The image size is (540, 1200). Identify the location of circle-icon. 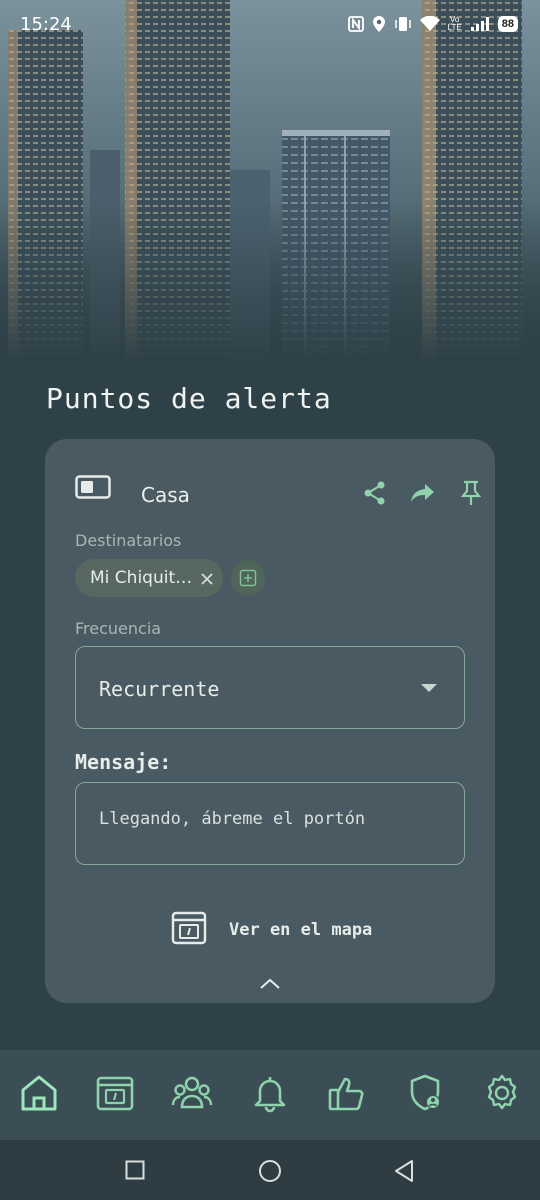
(270, 1171).